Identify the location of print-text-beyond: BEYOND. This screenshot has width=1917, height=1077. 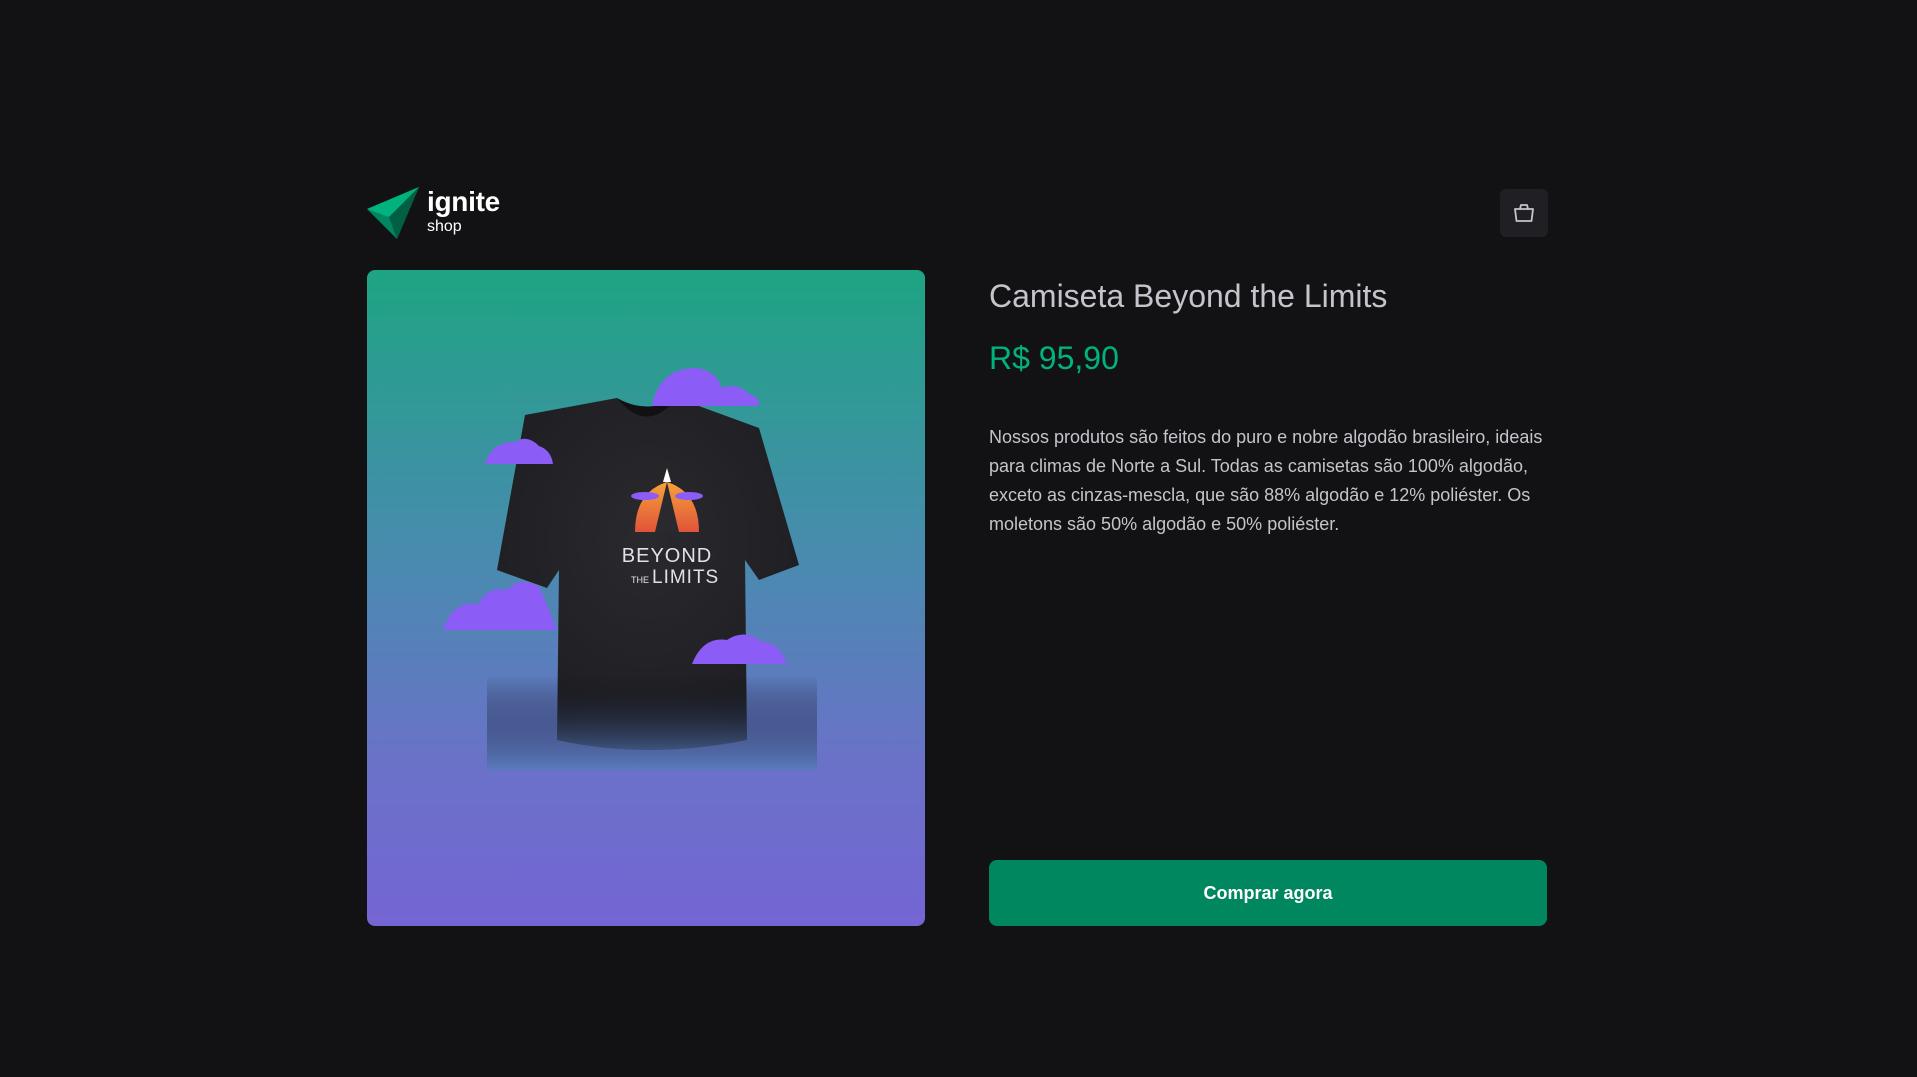
(667, 556).